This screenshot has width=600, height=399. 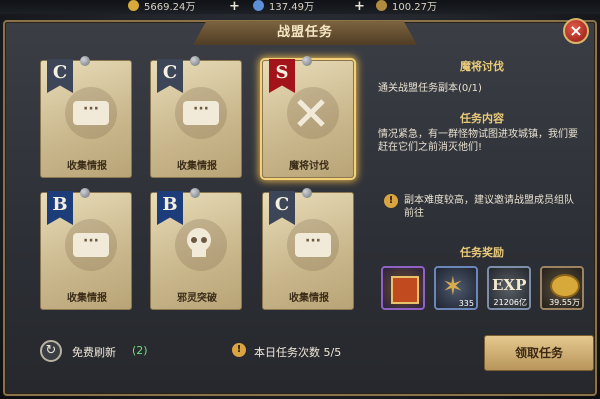 I want to click on rewards-heading: 任务奖励, so click(x=482, y=252).